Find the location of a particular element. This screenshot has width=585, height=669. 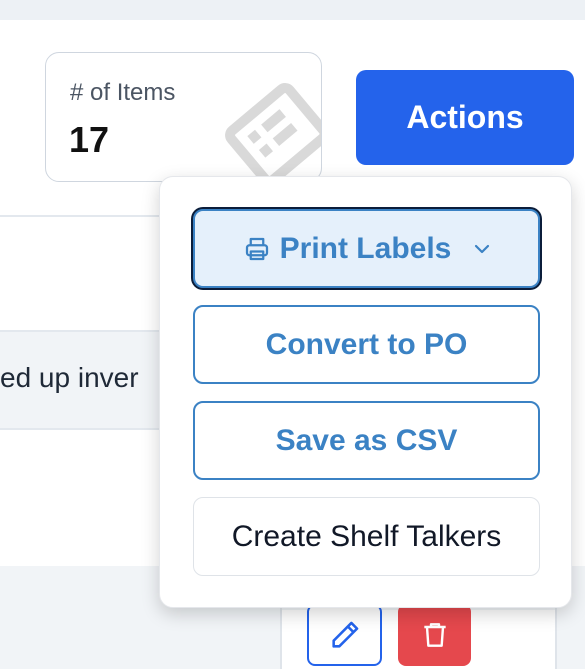

table-cell-text: ed up inver is located at coordinates (69, 377).